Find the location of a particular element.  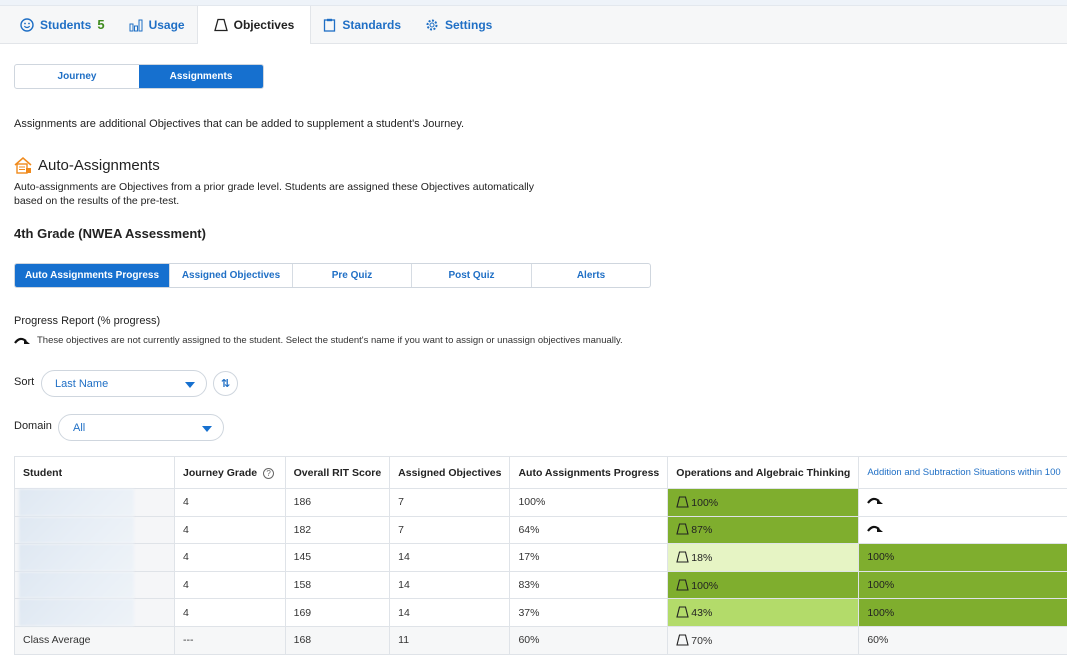

table-row: 4 158 14 83% 100% 100% is located at coordinates (540, 585).